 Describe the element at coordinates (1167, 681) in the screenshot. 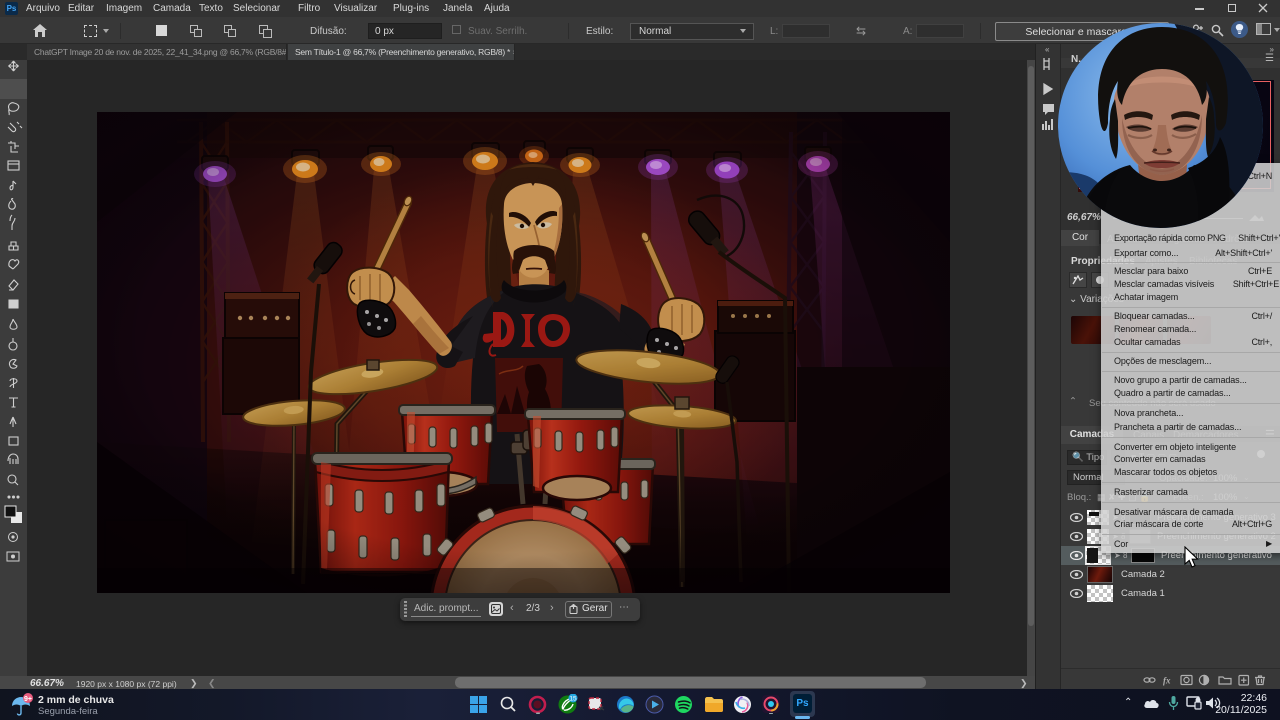

I see `svg-text: fx` at that location.